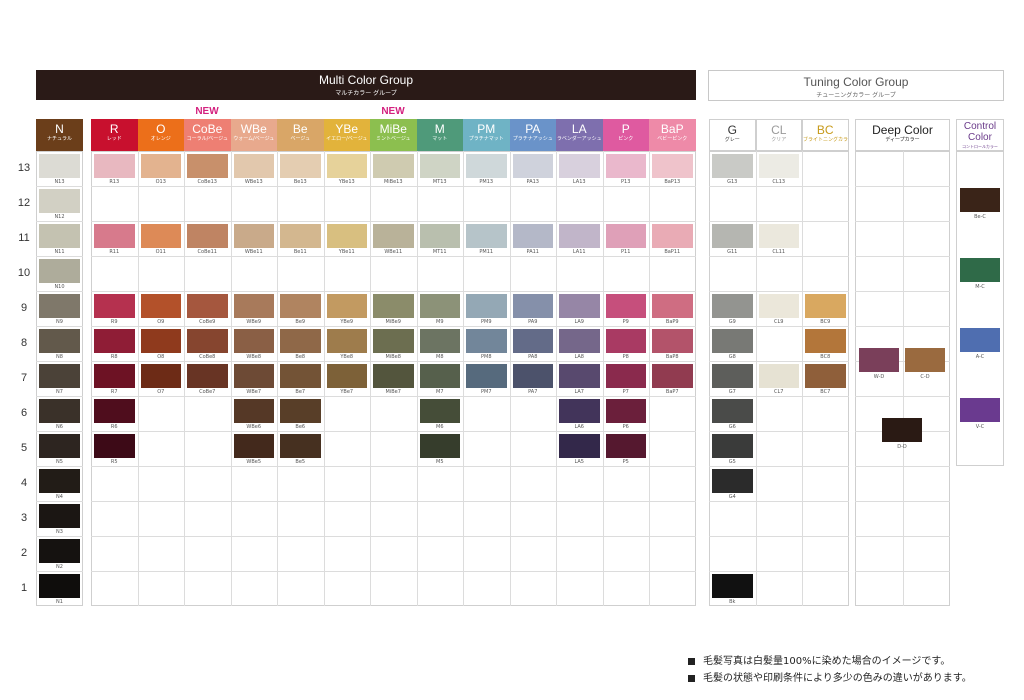  Describe the element at coordinates (533, 129) in the screenshot. I see `group-code: PA` at that location.